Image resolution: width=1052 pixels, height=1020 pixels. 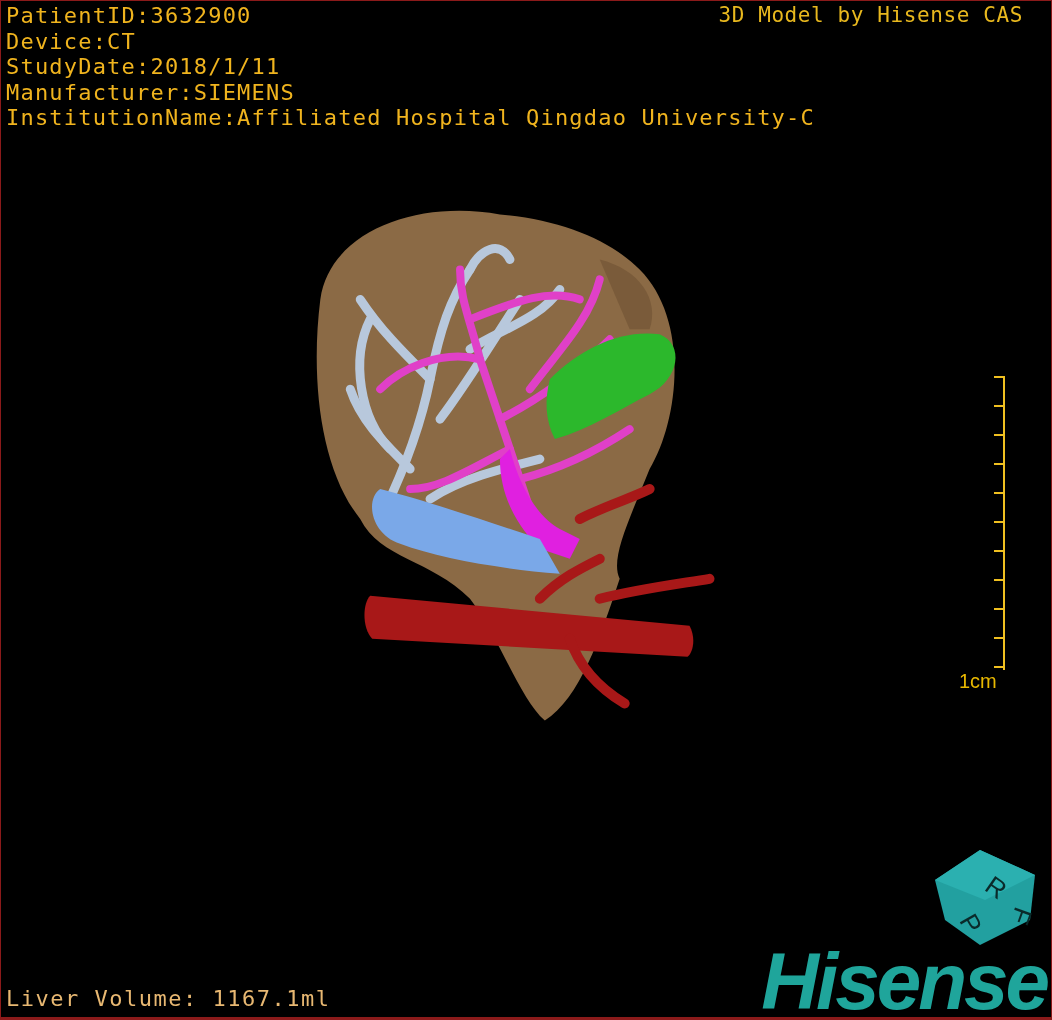 I want to click on info-text: Manufacturer:SIEMENS, so click(x=150, y=92).